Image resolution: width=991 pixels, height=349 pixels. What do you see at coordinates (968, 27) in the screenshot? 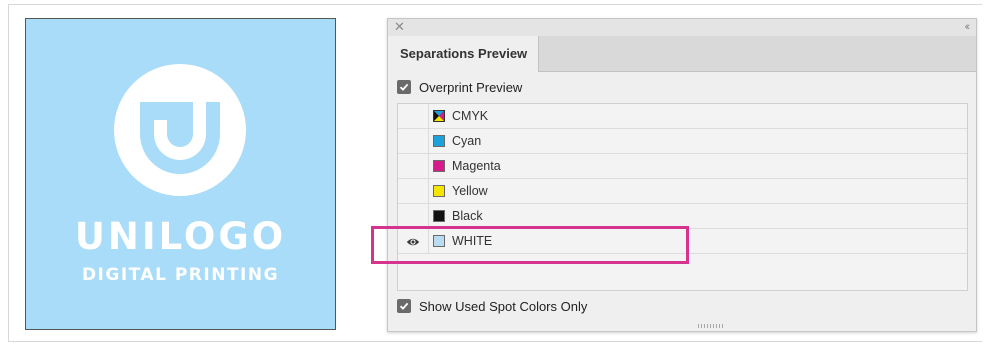
I see `double-chevron-icon: ‹‹` at bounding box center [968, 27].